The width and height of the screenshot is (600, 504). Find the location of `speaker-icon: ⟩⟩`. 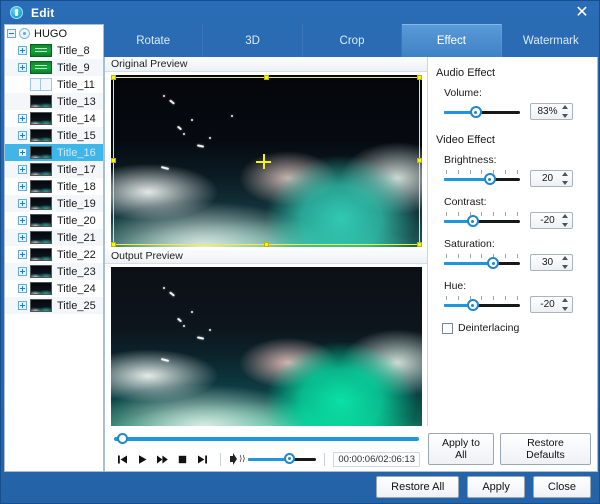

speaker-icon: ⟩⟩ is located at coordinates (237, 459).